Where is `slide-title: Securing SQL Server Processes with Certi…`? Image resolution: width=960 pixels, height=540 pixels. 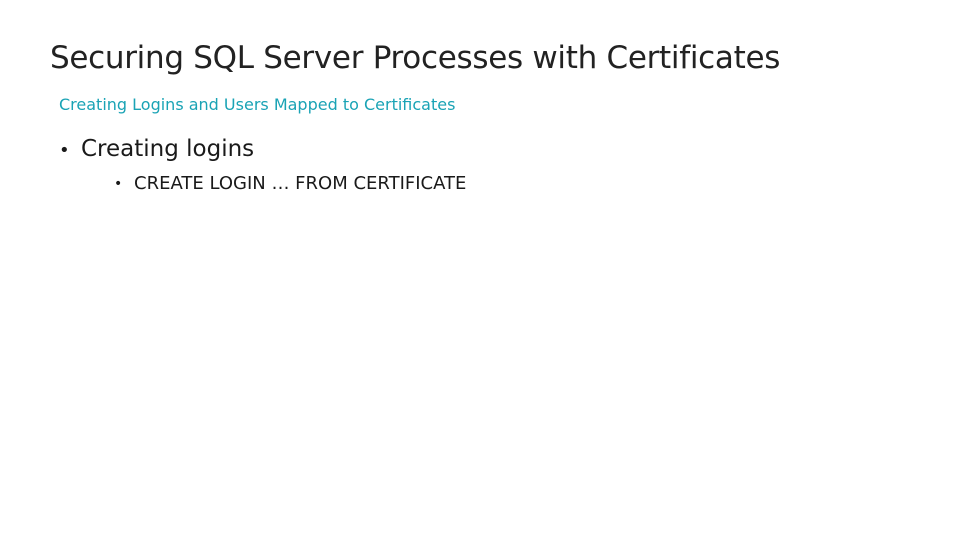 slide-title: Securing SQL Server Processes with Certi… is located at coordinates (415, 58).